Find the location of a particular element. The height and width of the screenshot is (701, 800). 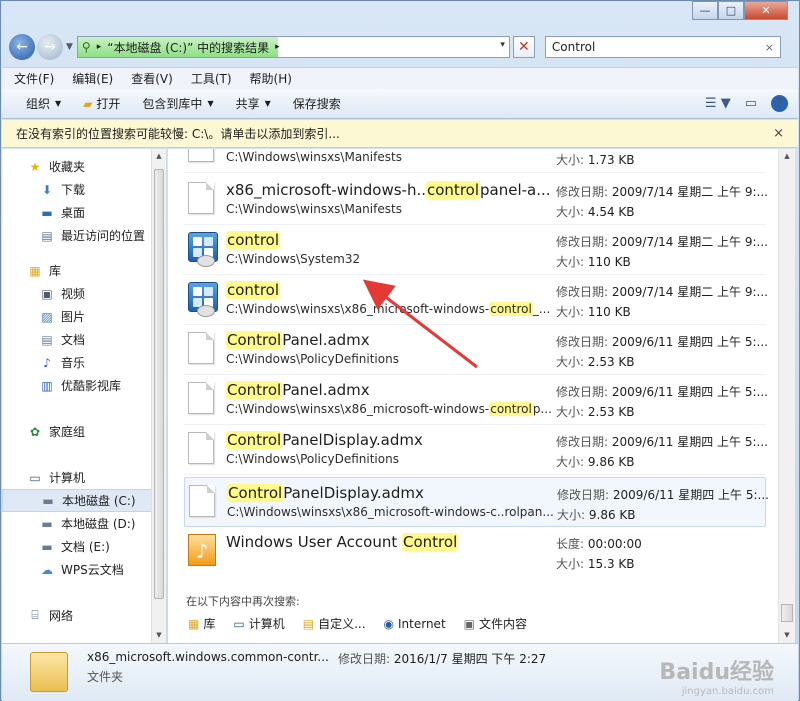

info-bar-close-icon: × is located at coordinates (778, 133).